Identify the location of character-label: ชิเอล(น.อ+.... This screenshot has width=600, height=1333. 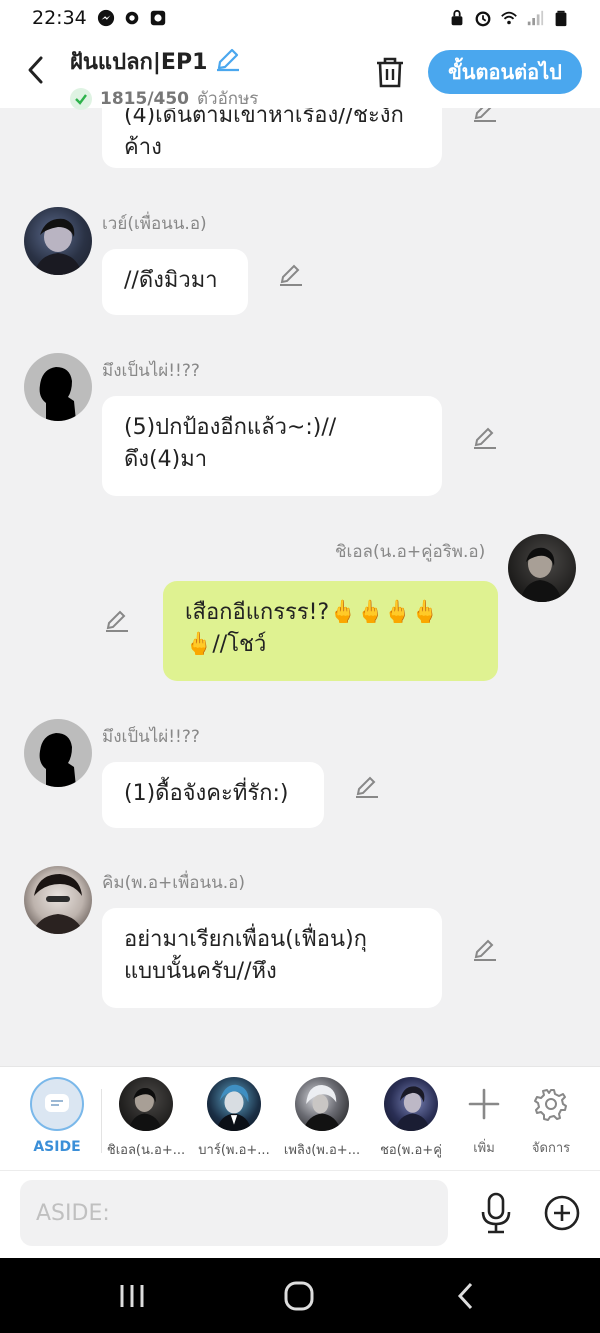
(146, 1150).